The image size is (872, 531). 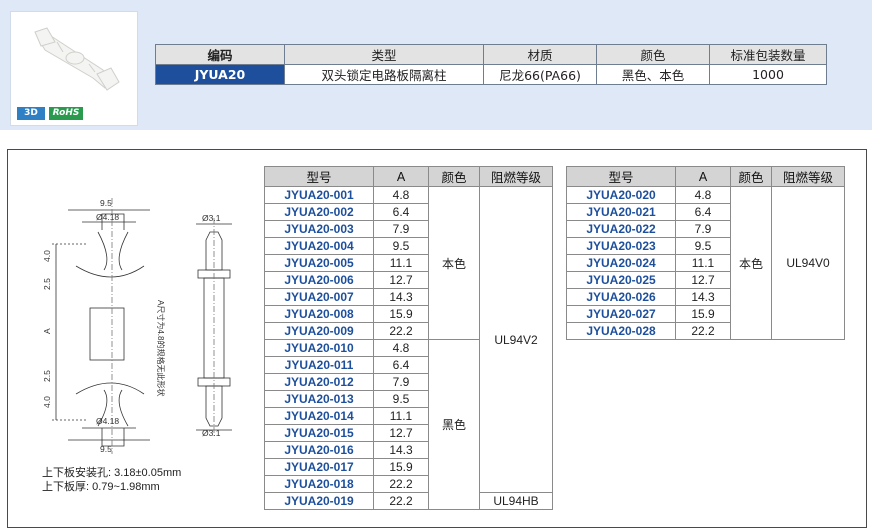 I want to click on rating-cell: UL94V2, so click(x=516, y=339).